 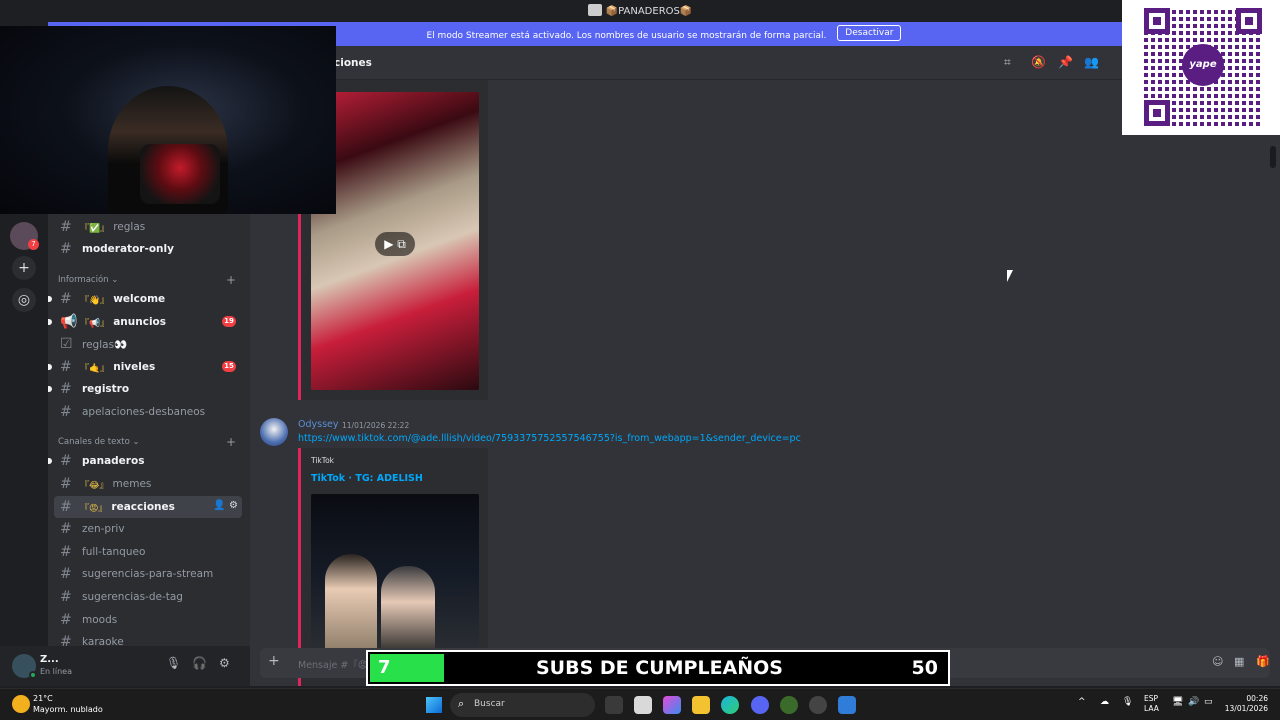 I want to click on copilot-icon, so click(x=672, y=705).